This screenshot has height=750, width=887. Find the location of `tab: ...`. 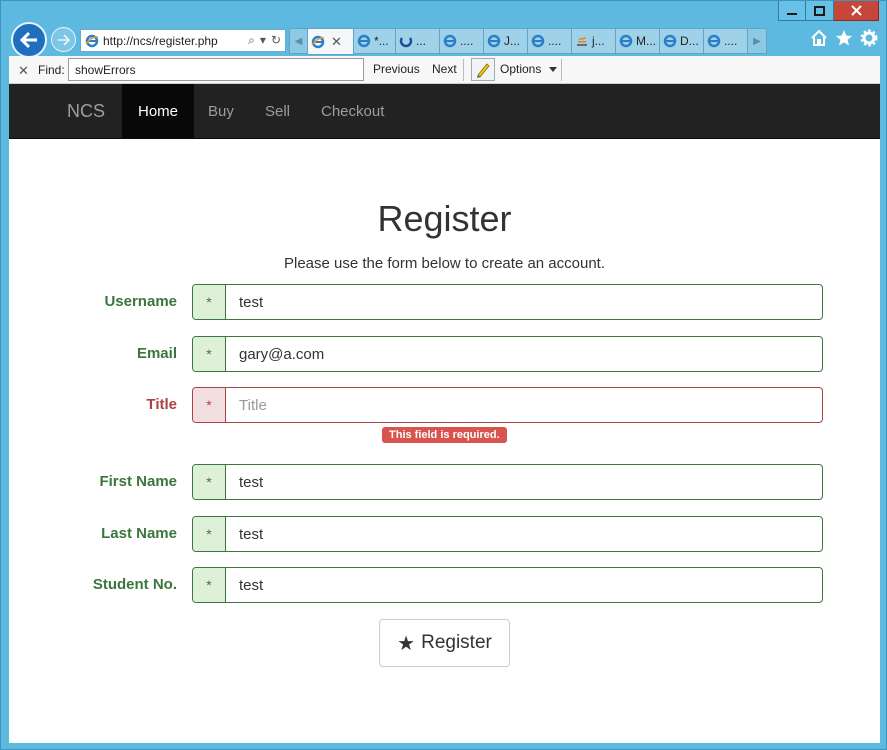

tab: ... is located at coordinates (418, 41).